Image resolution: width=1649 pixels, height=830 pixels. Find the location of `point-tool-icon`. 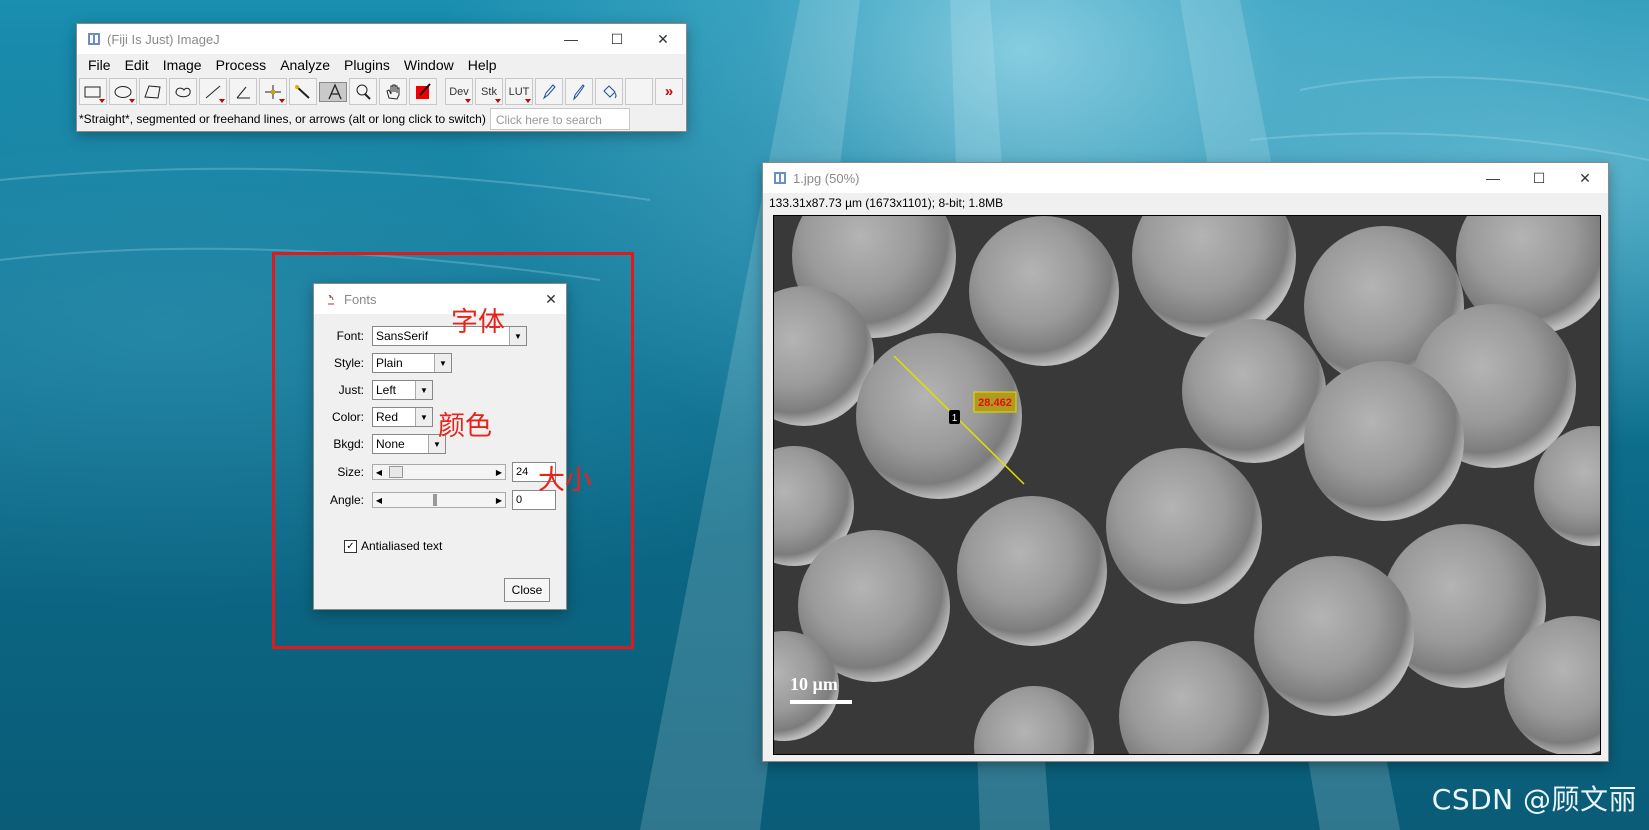

point-tool-icon is located at coordinates (273, 91).